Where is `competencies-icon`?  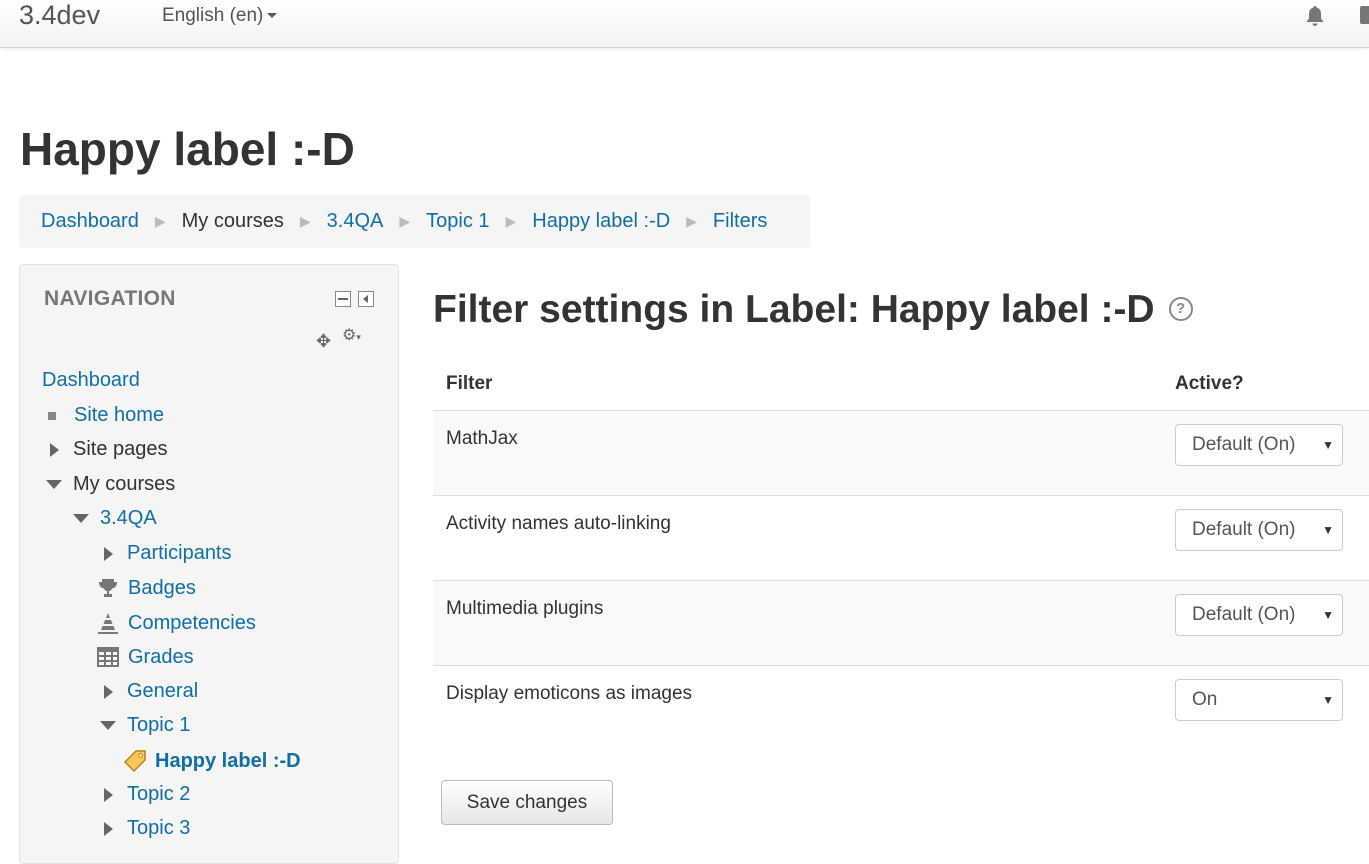 competencies-icon is located at coordinates (108, 623).